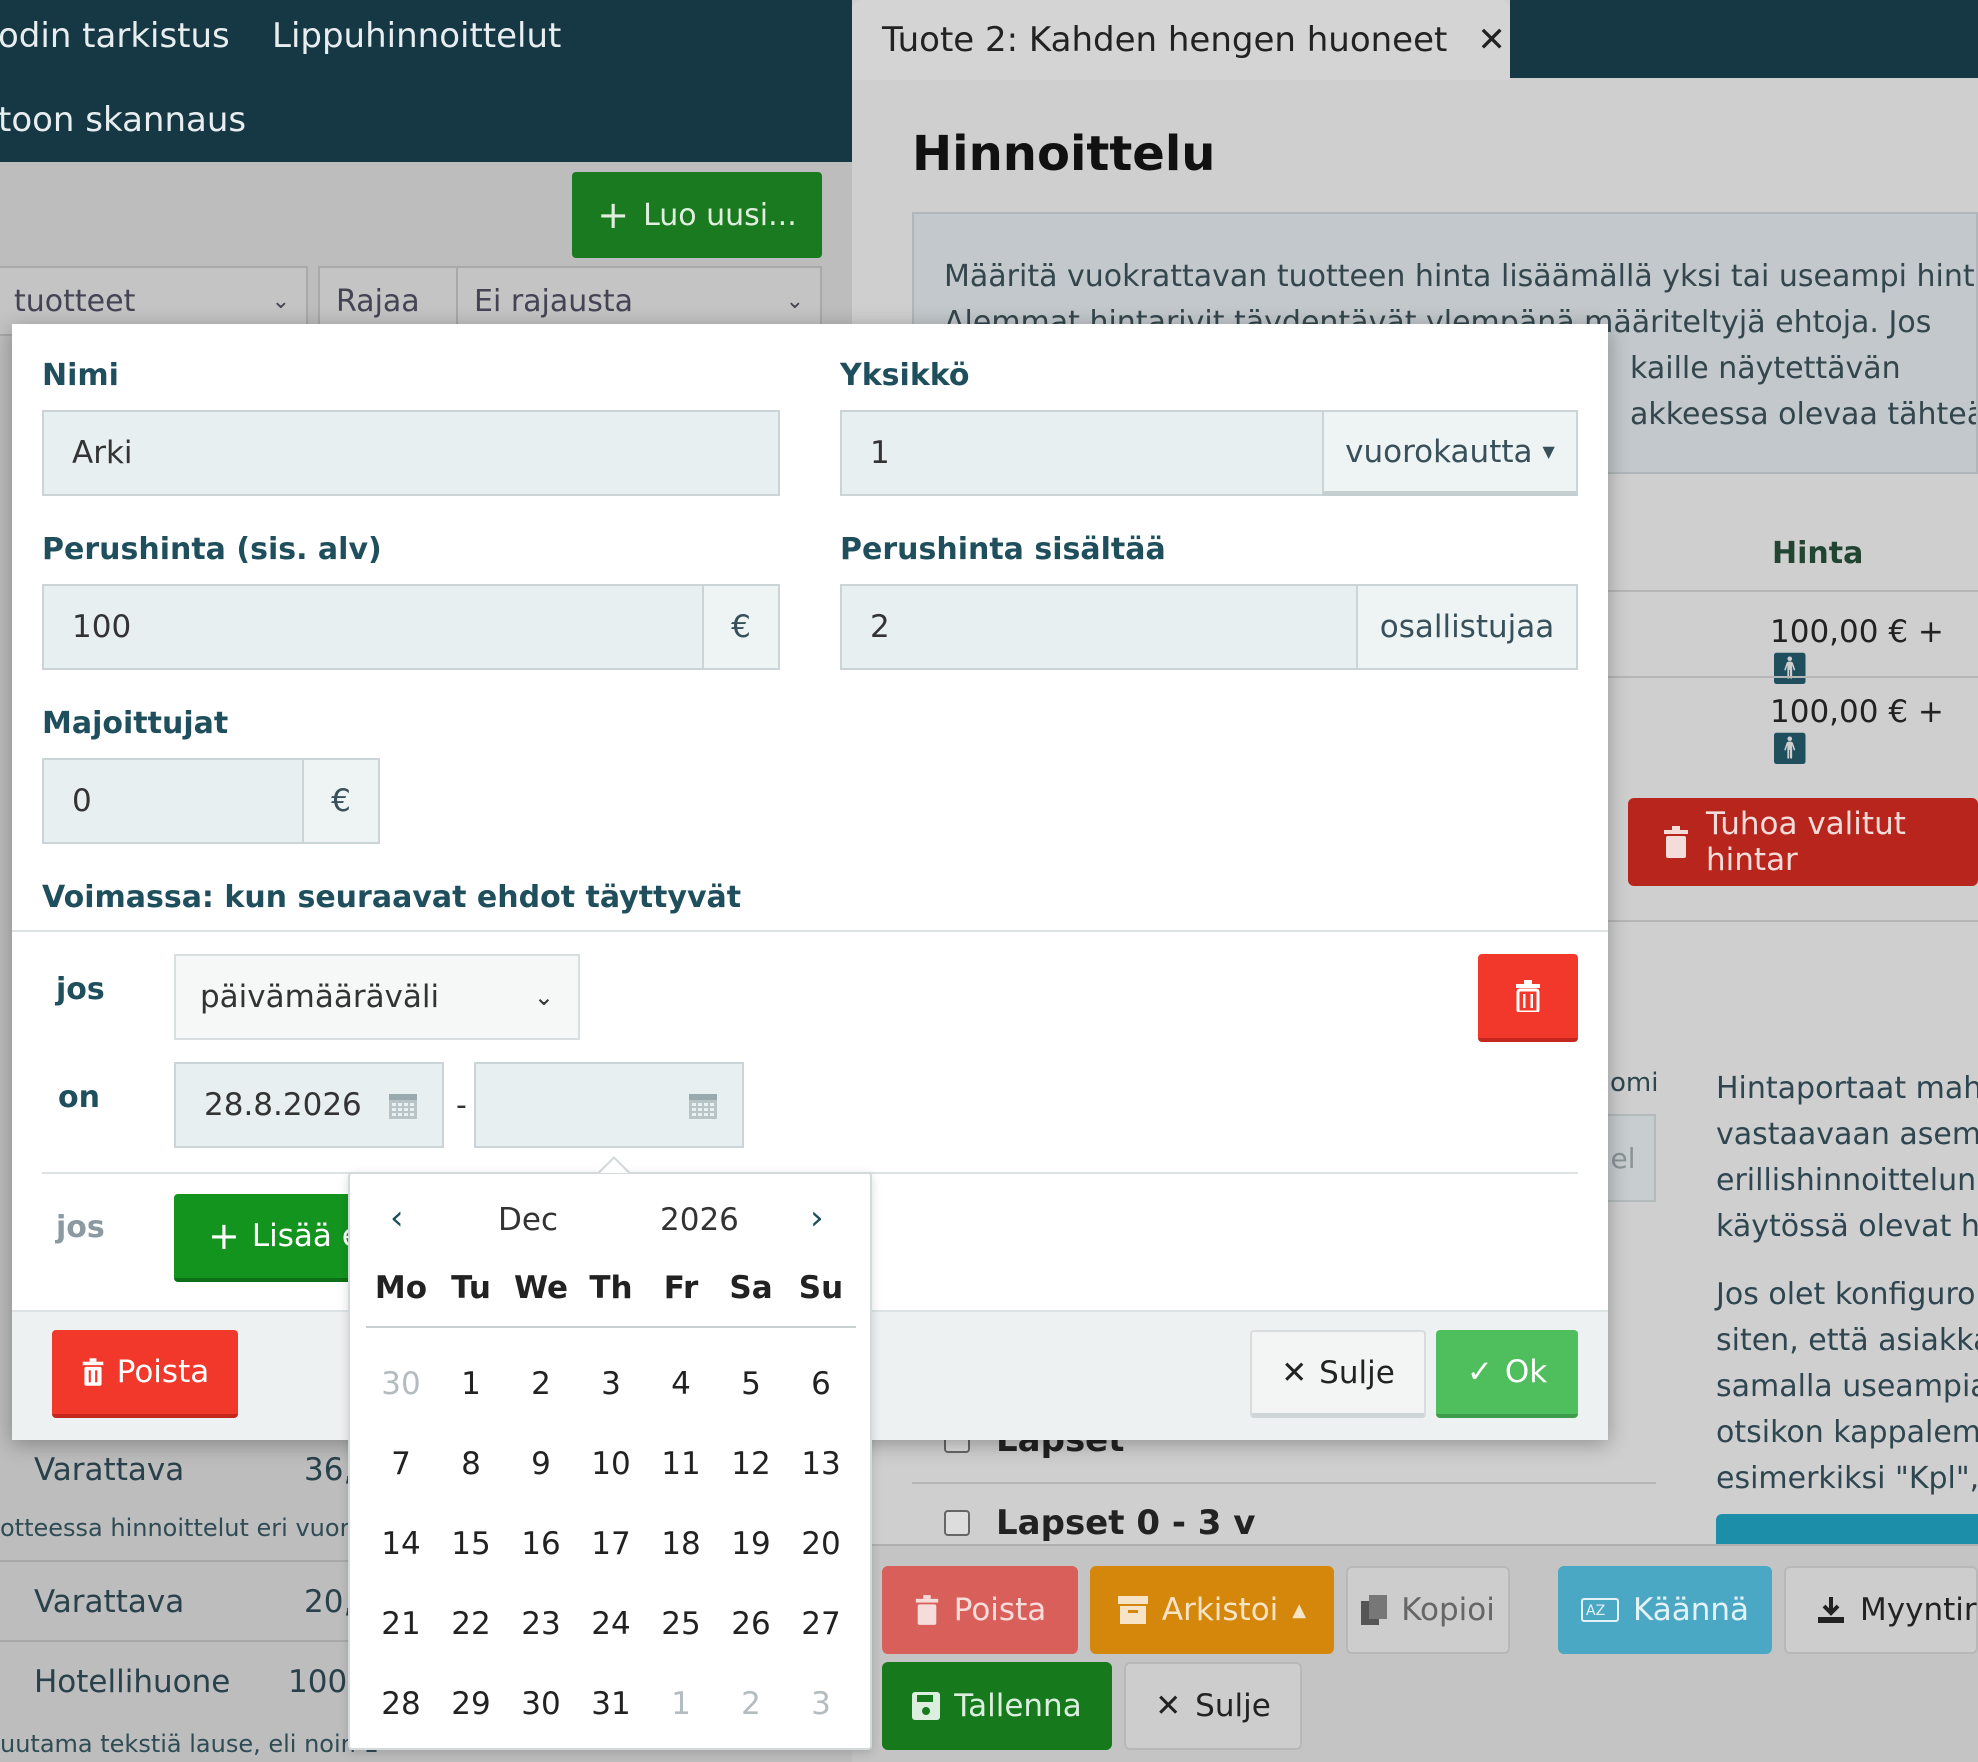 The image size is (1978, 1762). Describe the element at coordinates (1181, 40) in the screenshot. I see `tab-product: Tuote 2: Kahden hengen huoneet ✕` at that location.